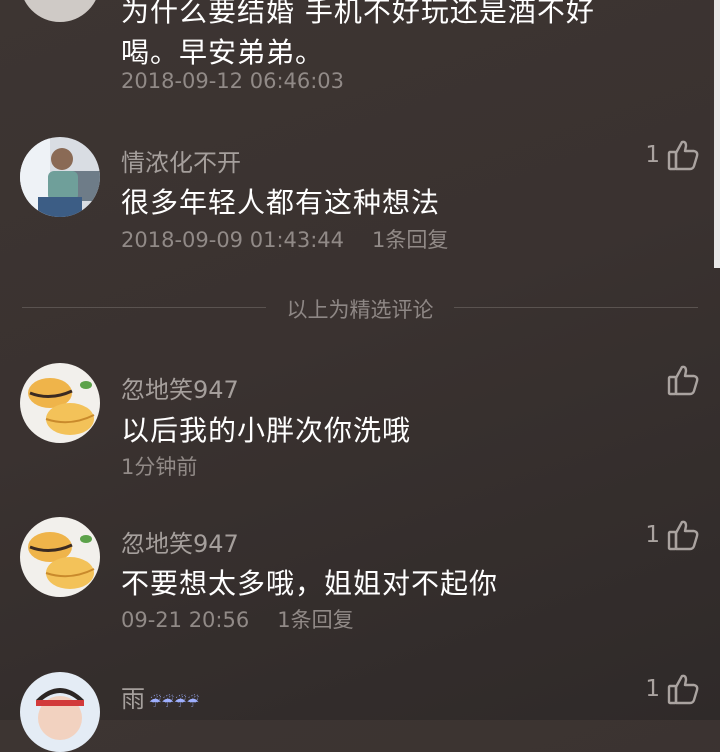  I want to click on comment-time: 09-21 20:56, so click(185, 620).